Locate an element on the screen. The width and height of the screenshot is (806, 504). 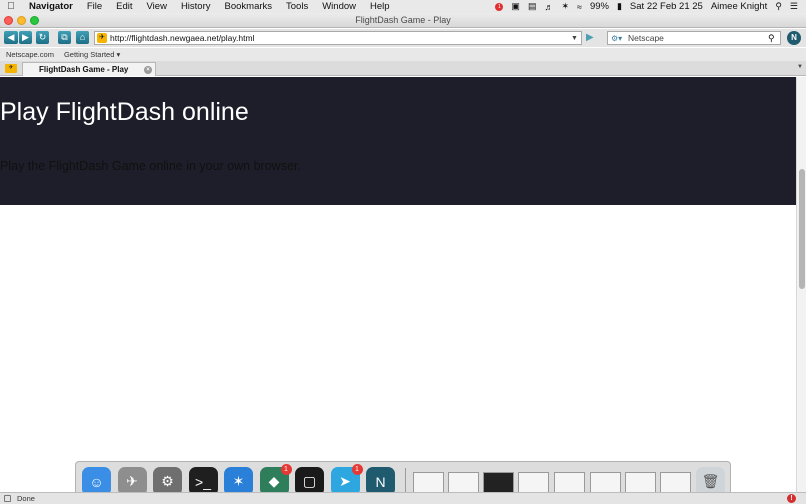
battery-percent: 99% is located at coordinates (599, 6).